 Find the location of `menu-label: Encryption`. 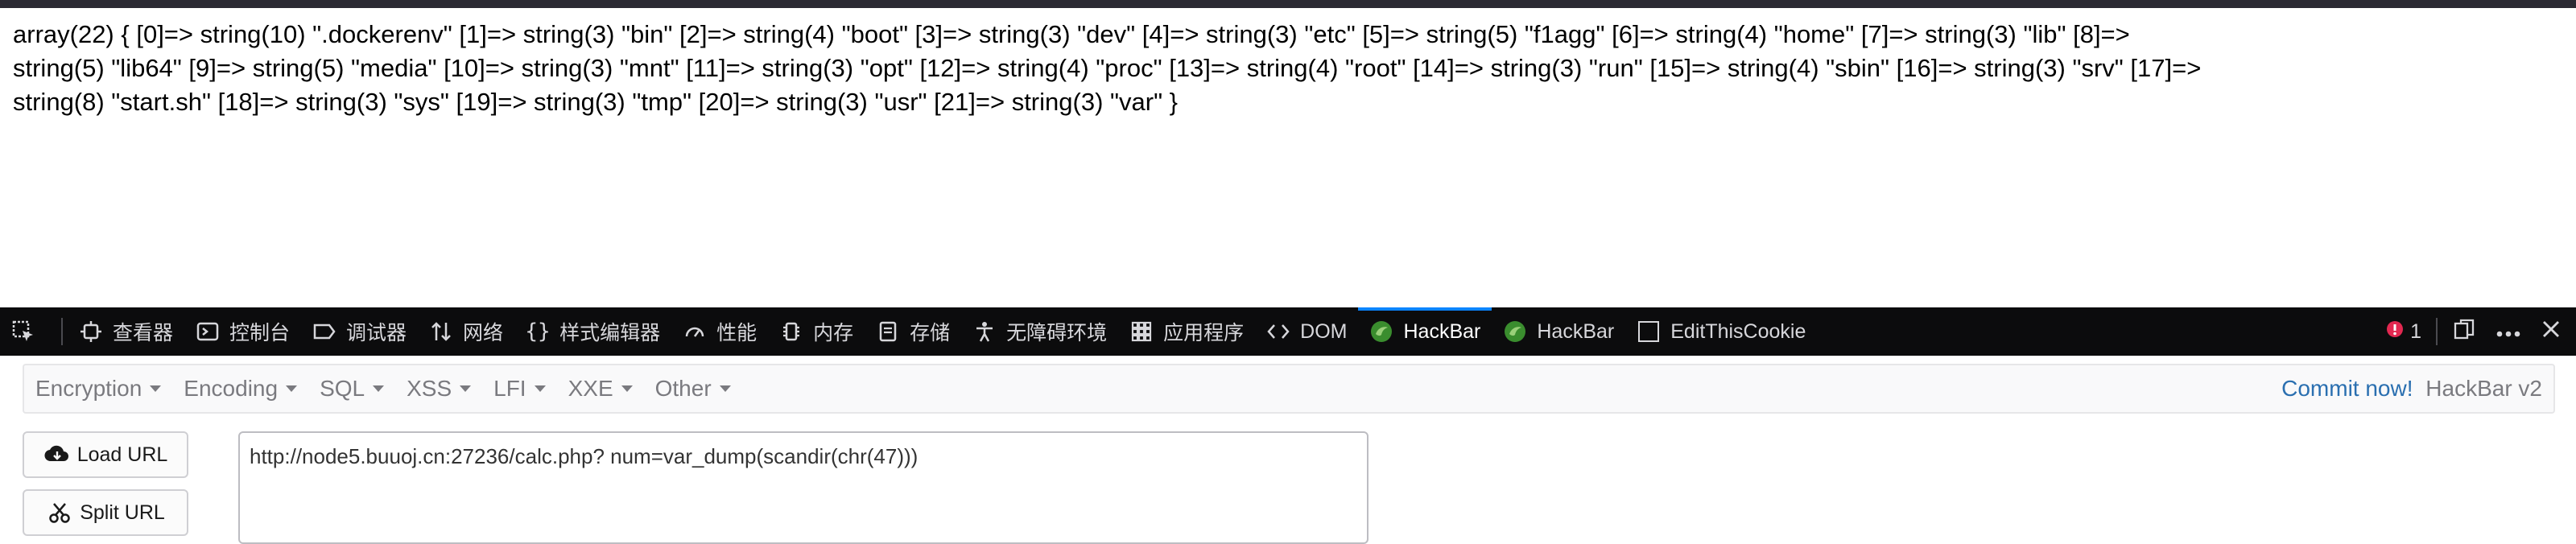

menu-label: Encryption is located at coordinates (88, 388).